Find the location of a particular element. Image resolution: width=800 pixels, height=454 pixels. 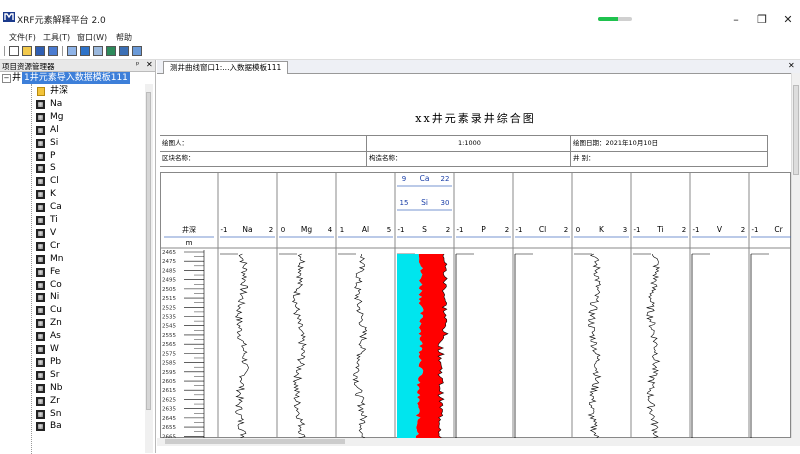

project-explorer-header: 项目资源管理器 ᵖ ✕ is located at coordinates (77, 66).